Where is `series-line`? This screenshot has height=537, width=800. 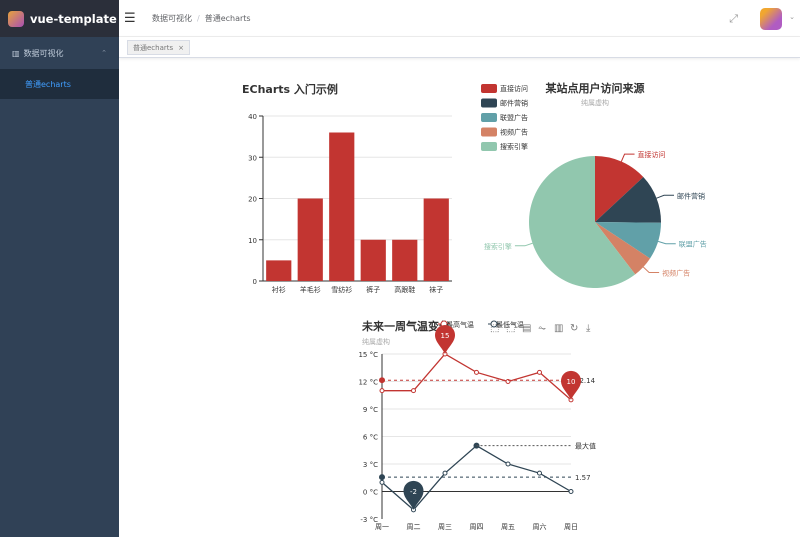 series-line is located at coordinates (477, 377).